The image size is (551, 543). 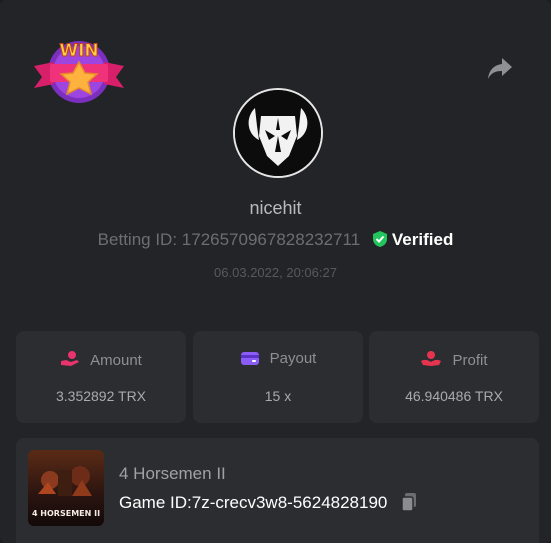 I want to click on game-name: 4 Horsemen II, so click(x=172, y=474).